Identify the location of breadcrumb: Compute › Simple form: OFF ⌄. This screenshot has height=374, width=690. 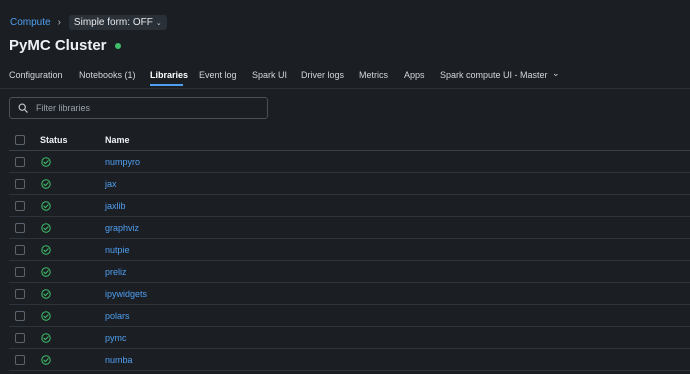
(88, 22).